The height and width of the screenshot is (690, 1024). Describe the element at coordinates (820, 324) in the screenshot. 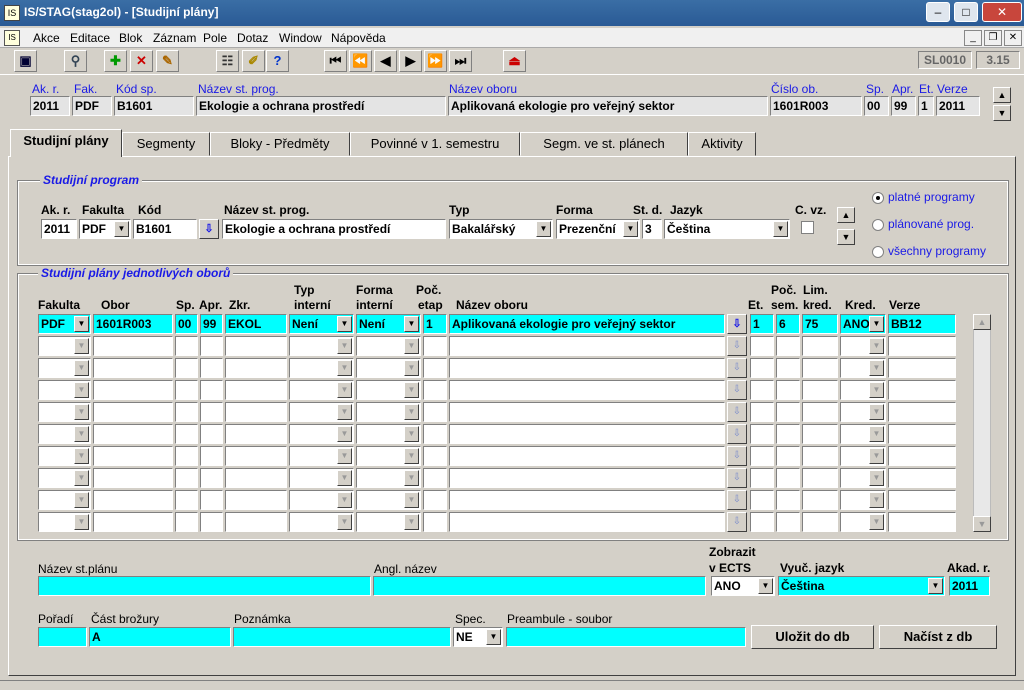

I see `row1-lim-field: 75` at that location.